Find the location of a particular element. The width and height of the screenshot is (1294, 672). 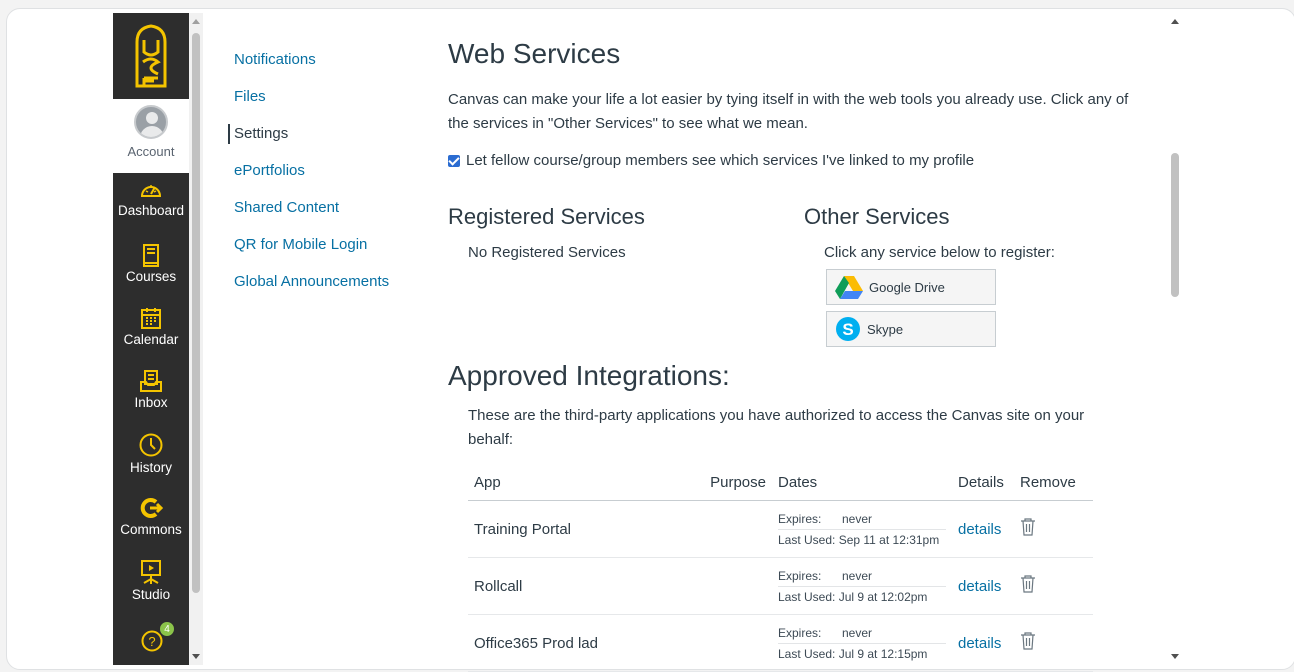

skype-icon: S is located at coordinates (848, 329).